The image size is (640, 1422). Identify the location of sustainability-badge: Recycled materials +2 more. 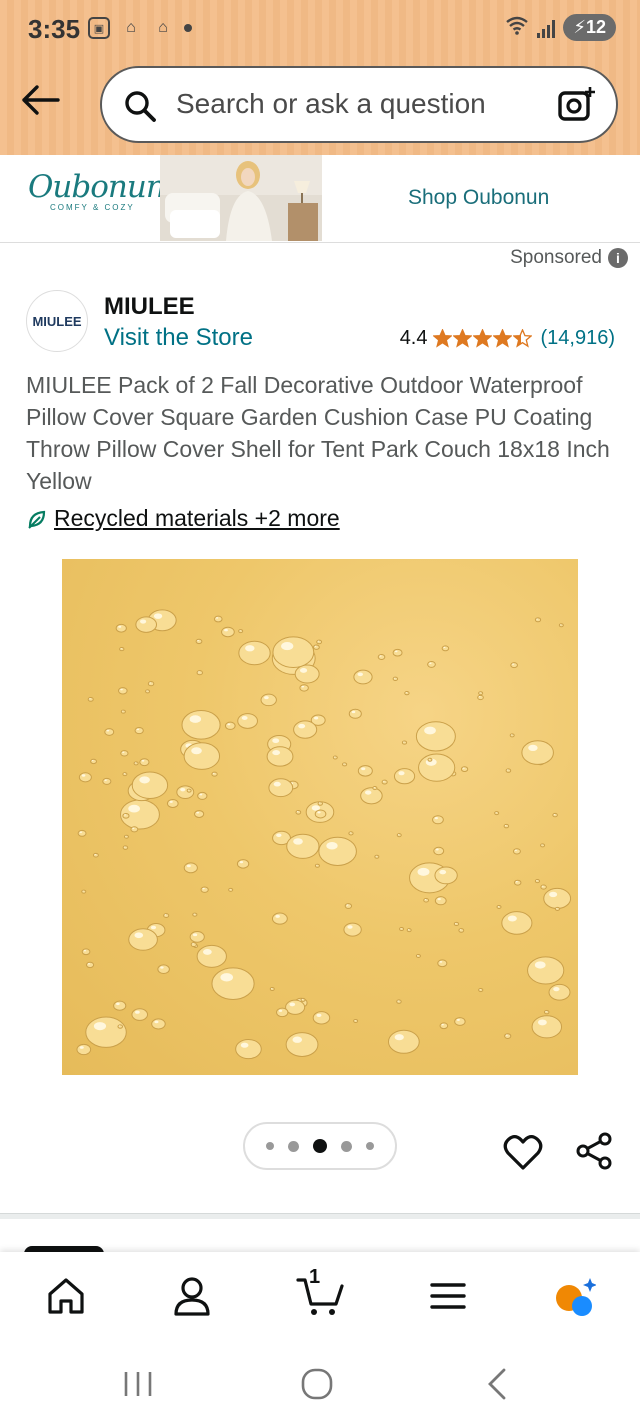
(183, 518).